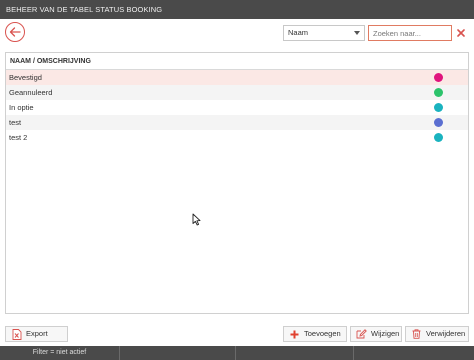 This screenshot has height=360, width=474. Describe the element at coordinates (21, 107) in the screenshot. I see `row-label: In optie` at that location.